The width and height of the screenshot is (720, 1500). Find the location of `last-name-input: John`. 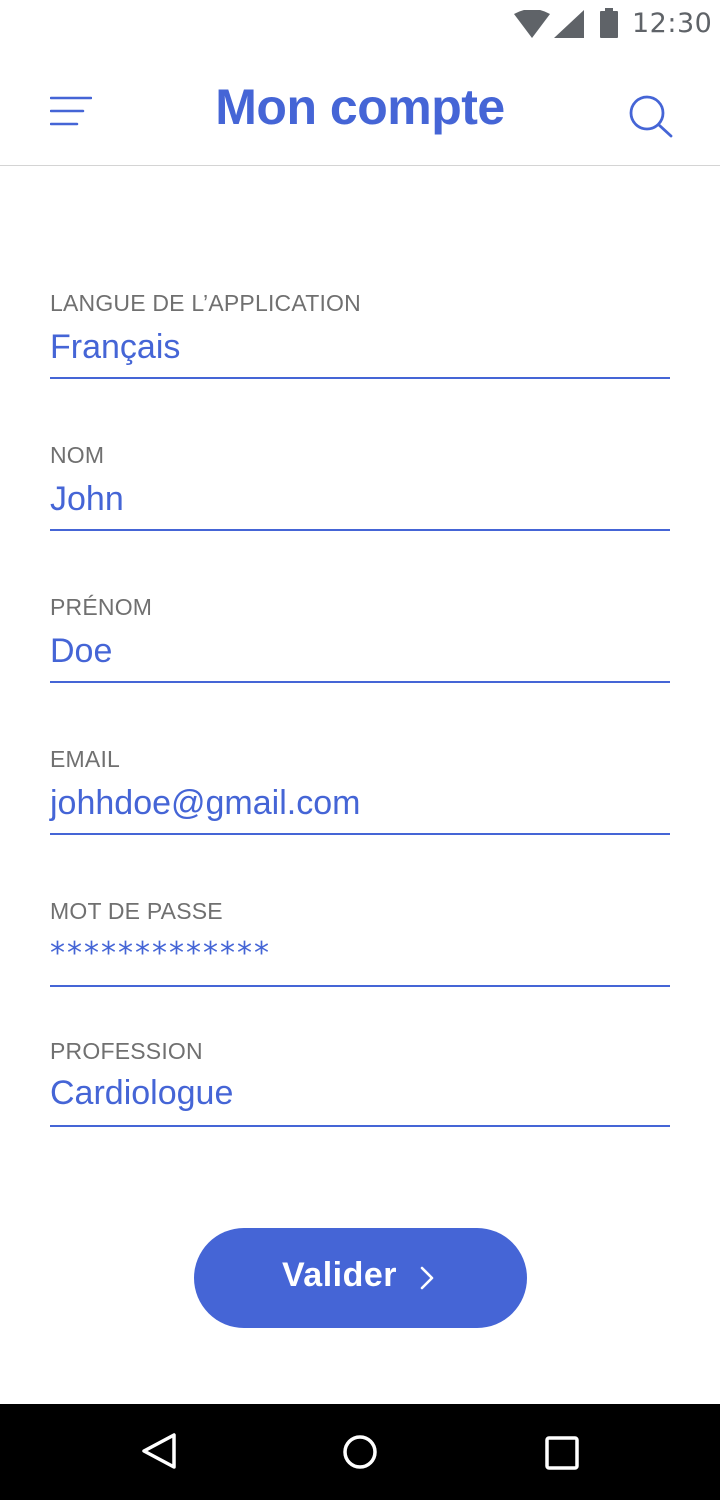

last-name-input: John is located at coordinates (360, 499).